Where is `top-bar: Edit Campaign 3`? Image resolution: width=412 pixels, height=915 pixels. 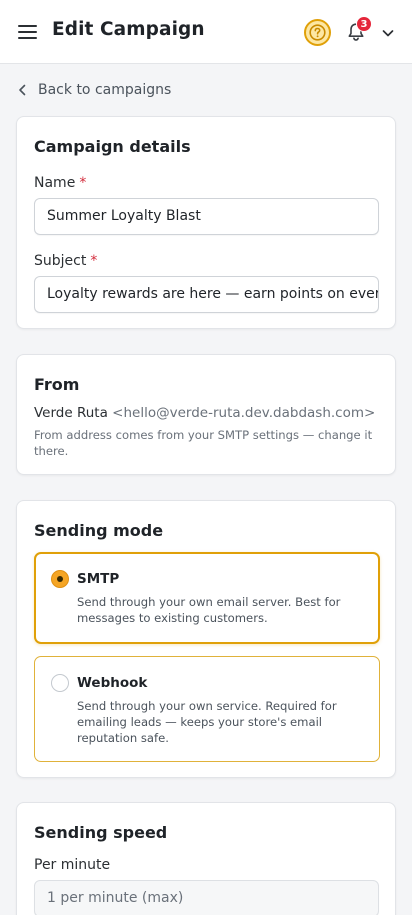 top-bar: Edit Campaign 3 is located at coordinates (206, 32).